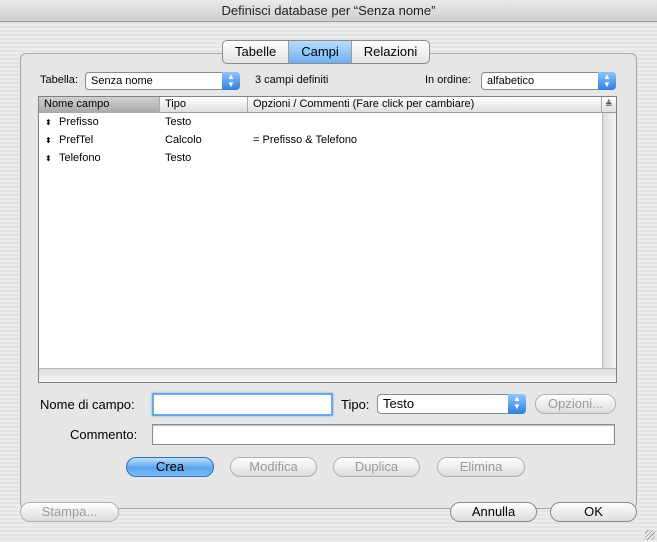 The width and height of the screenshot is (657, 542). What do you see at coordinates (327, 375) in the screenshot?
I see `horizontal-scrollbar` at bounding box center [327, 375].